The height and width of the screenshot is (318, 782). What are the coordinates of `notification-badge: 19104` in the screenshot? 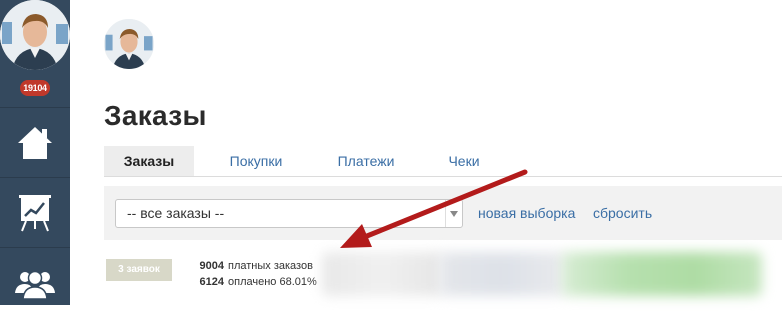 It's located at (35, 88).